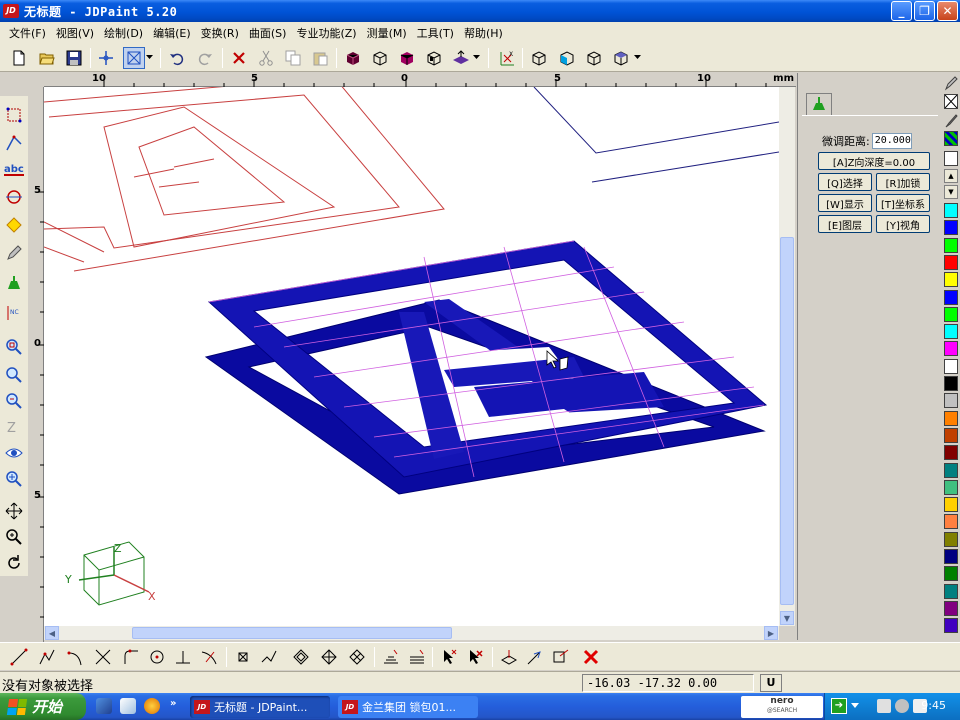 The width and height of the screenshot is (960, 720). I want to click on palette-scroll-up-icon: ▲, so click(951, 176).